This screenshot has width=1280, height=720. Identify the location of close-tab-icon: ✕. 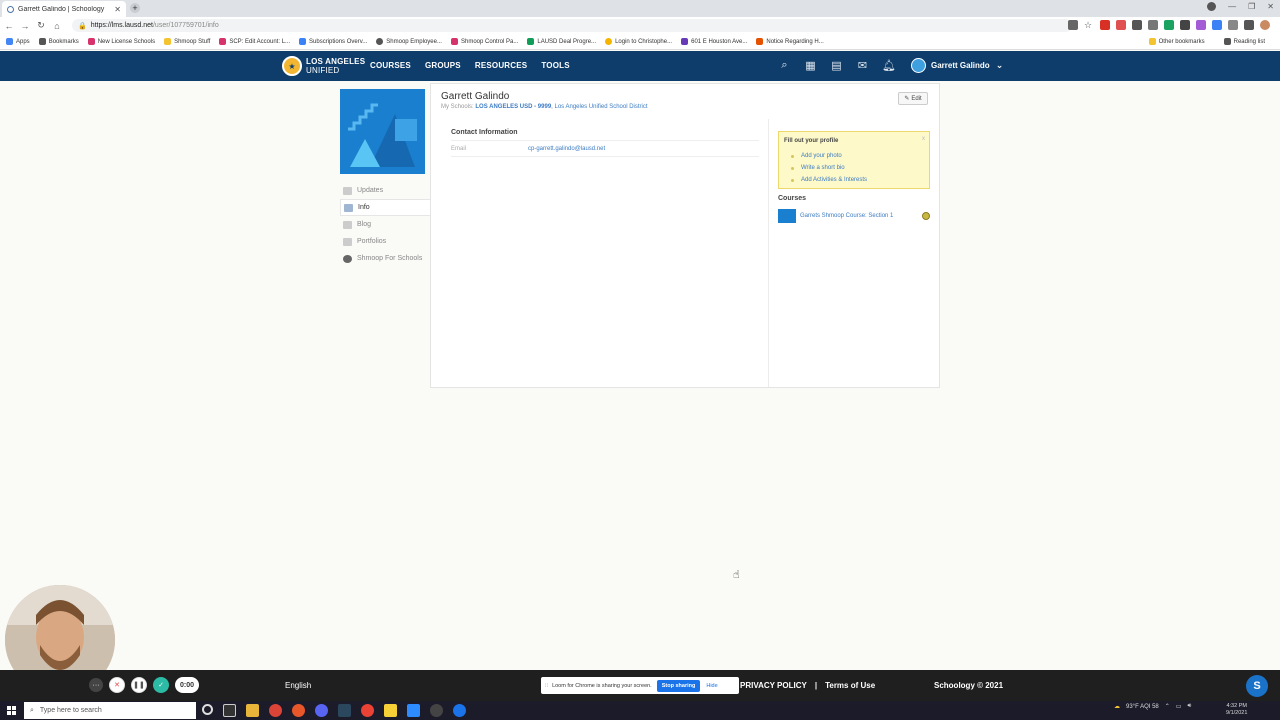
(117, 9).